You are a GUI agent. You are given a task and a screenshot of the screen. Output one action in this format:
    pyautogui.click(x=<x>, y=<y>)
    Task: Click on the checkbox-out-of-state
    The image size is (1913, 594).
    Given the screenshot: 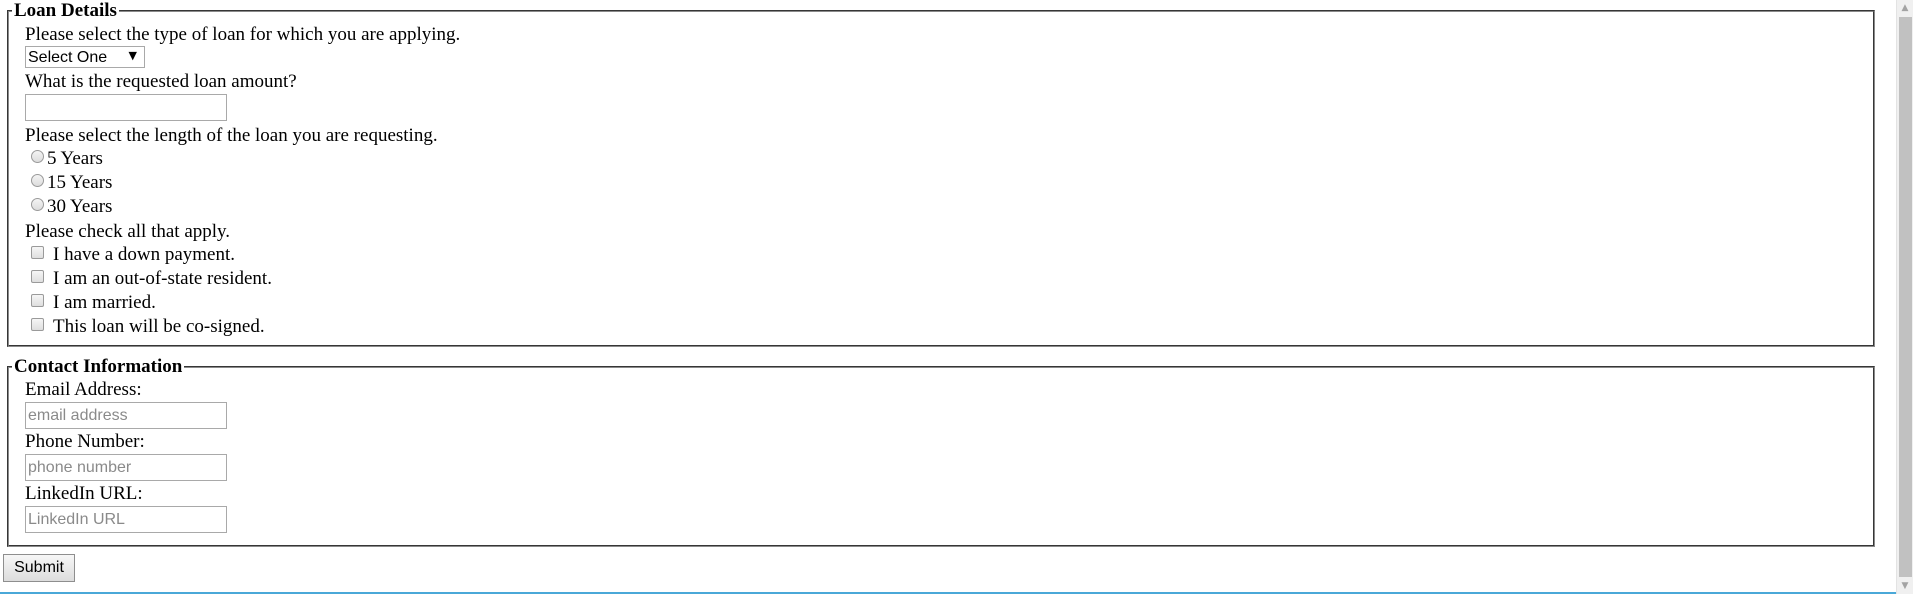 What is the action you would take?
    pyautogui.click(x=37, y=276)
    